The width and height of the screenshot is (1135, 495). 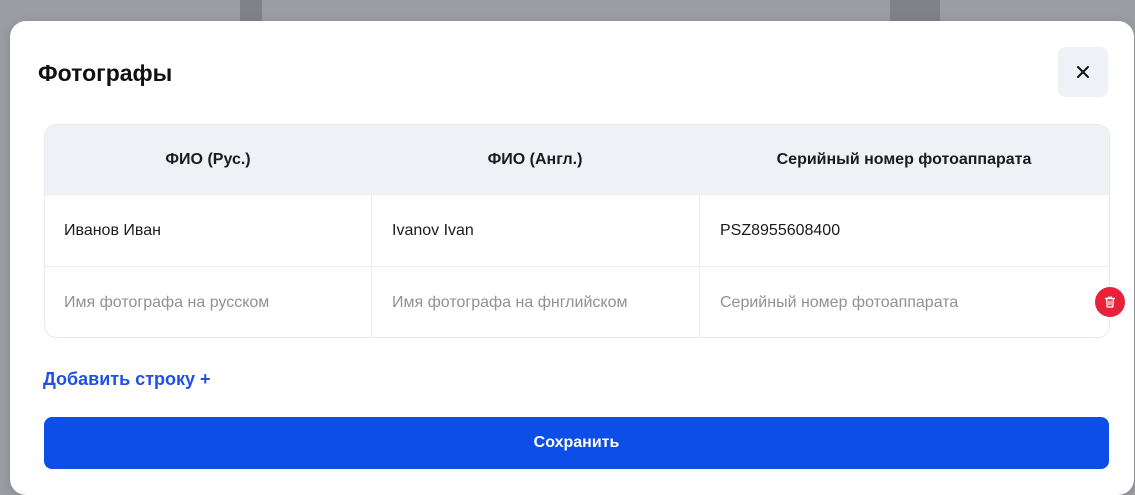 What do you see at coordinates (127, 379) in the screenshot?
I see `add-row-link: Добавить строку +` at bounding box center [127, 379].